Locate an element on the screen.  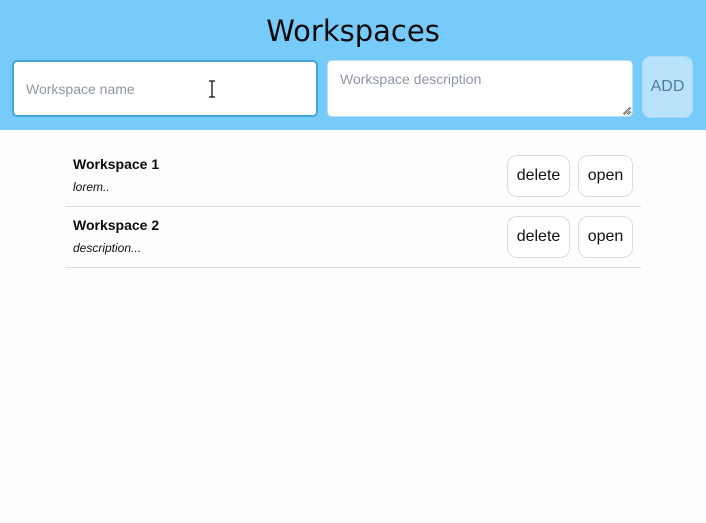
workspace-name: Workspace 2 is located at coordinates (116, 225).